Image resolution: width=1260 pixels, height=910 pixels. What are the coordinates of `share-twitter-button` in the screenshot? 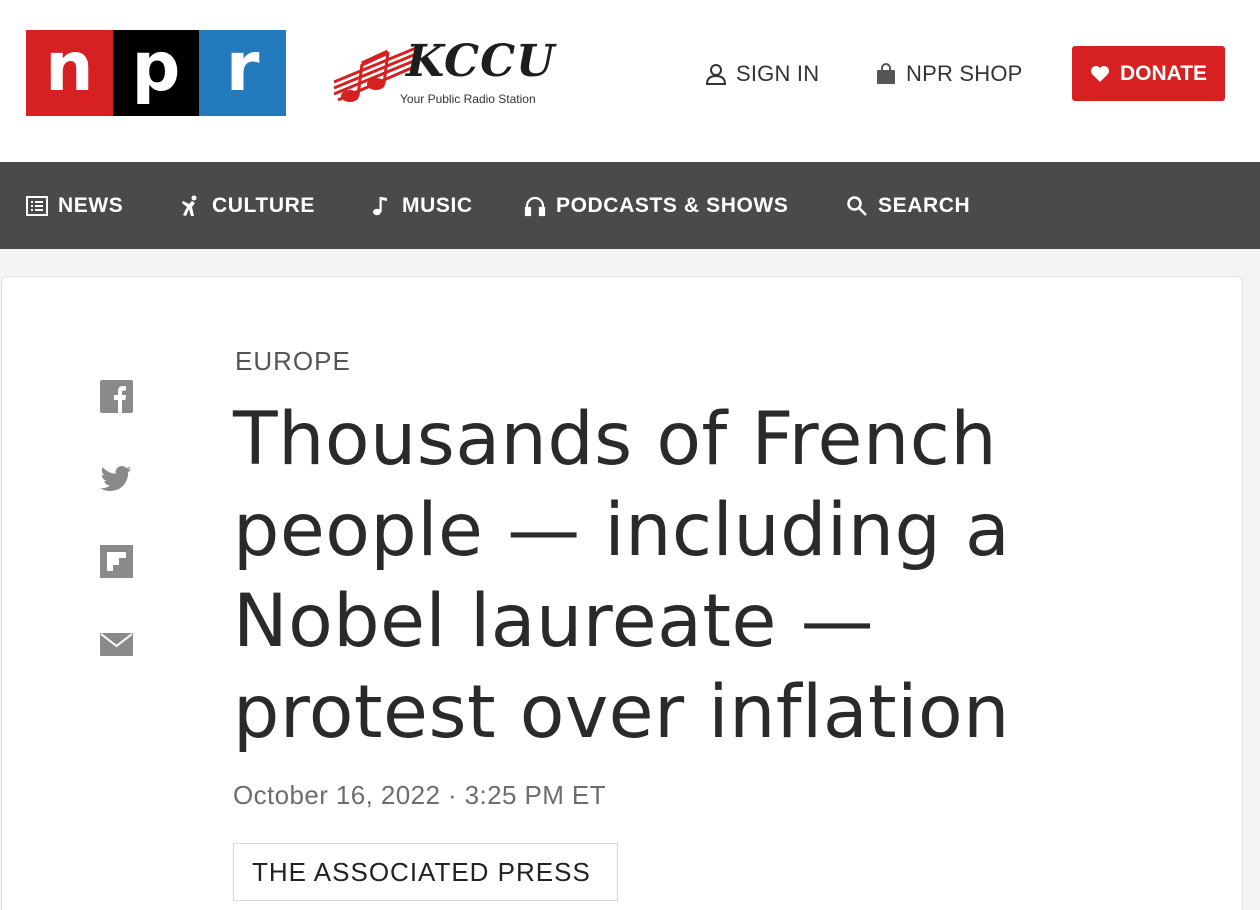 It's located at (116, 478).